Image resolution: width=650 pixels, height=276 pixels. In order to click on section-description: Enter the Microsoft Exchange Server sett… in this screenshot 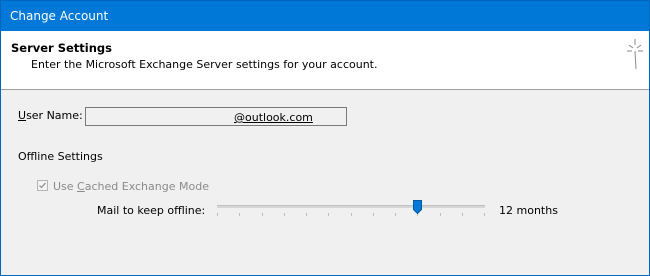, I will do `click(204, 64)`.